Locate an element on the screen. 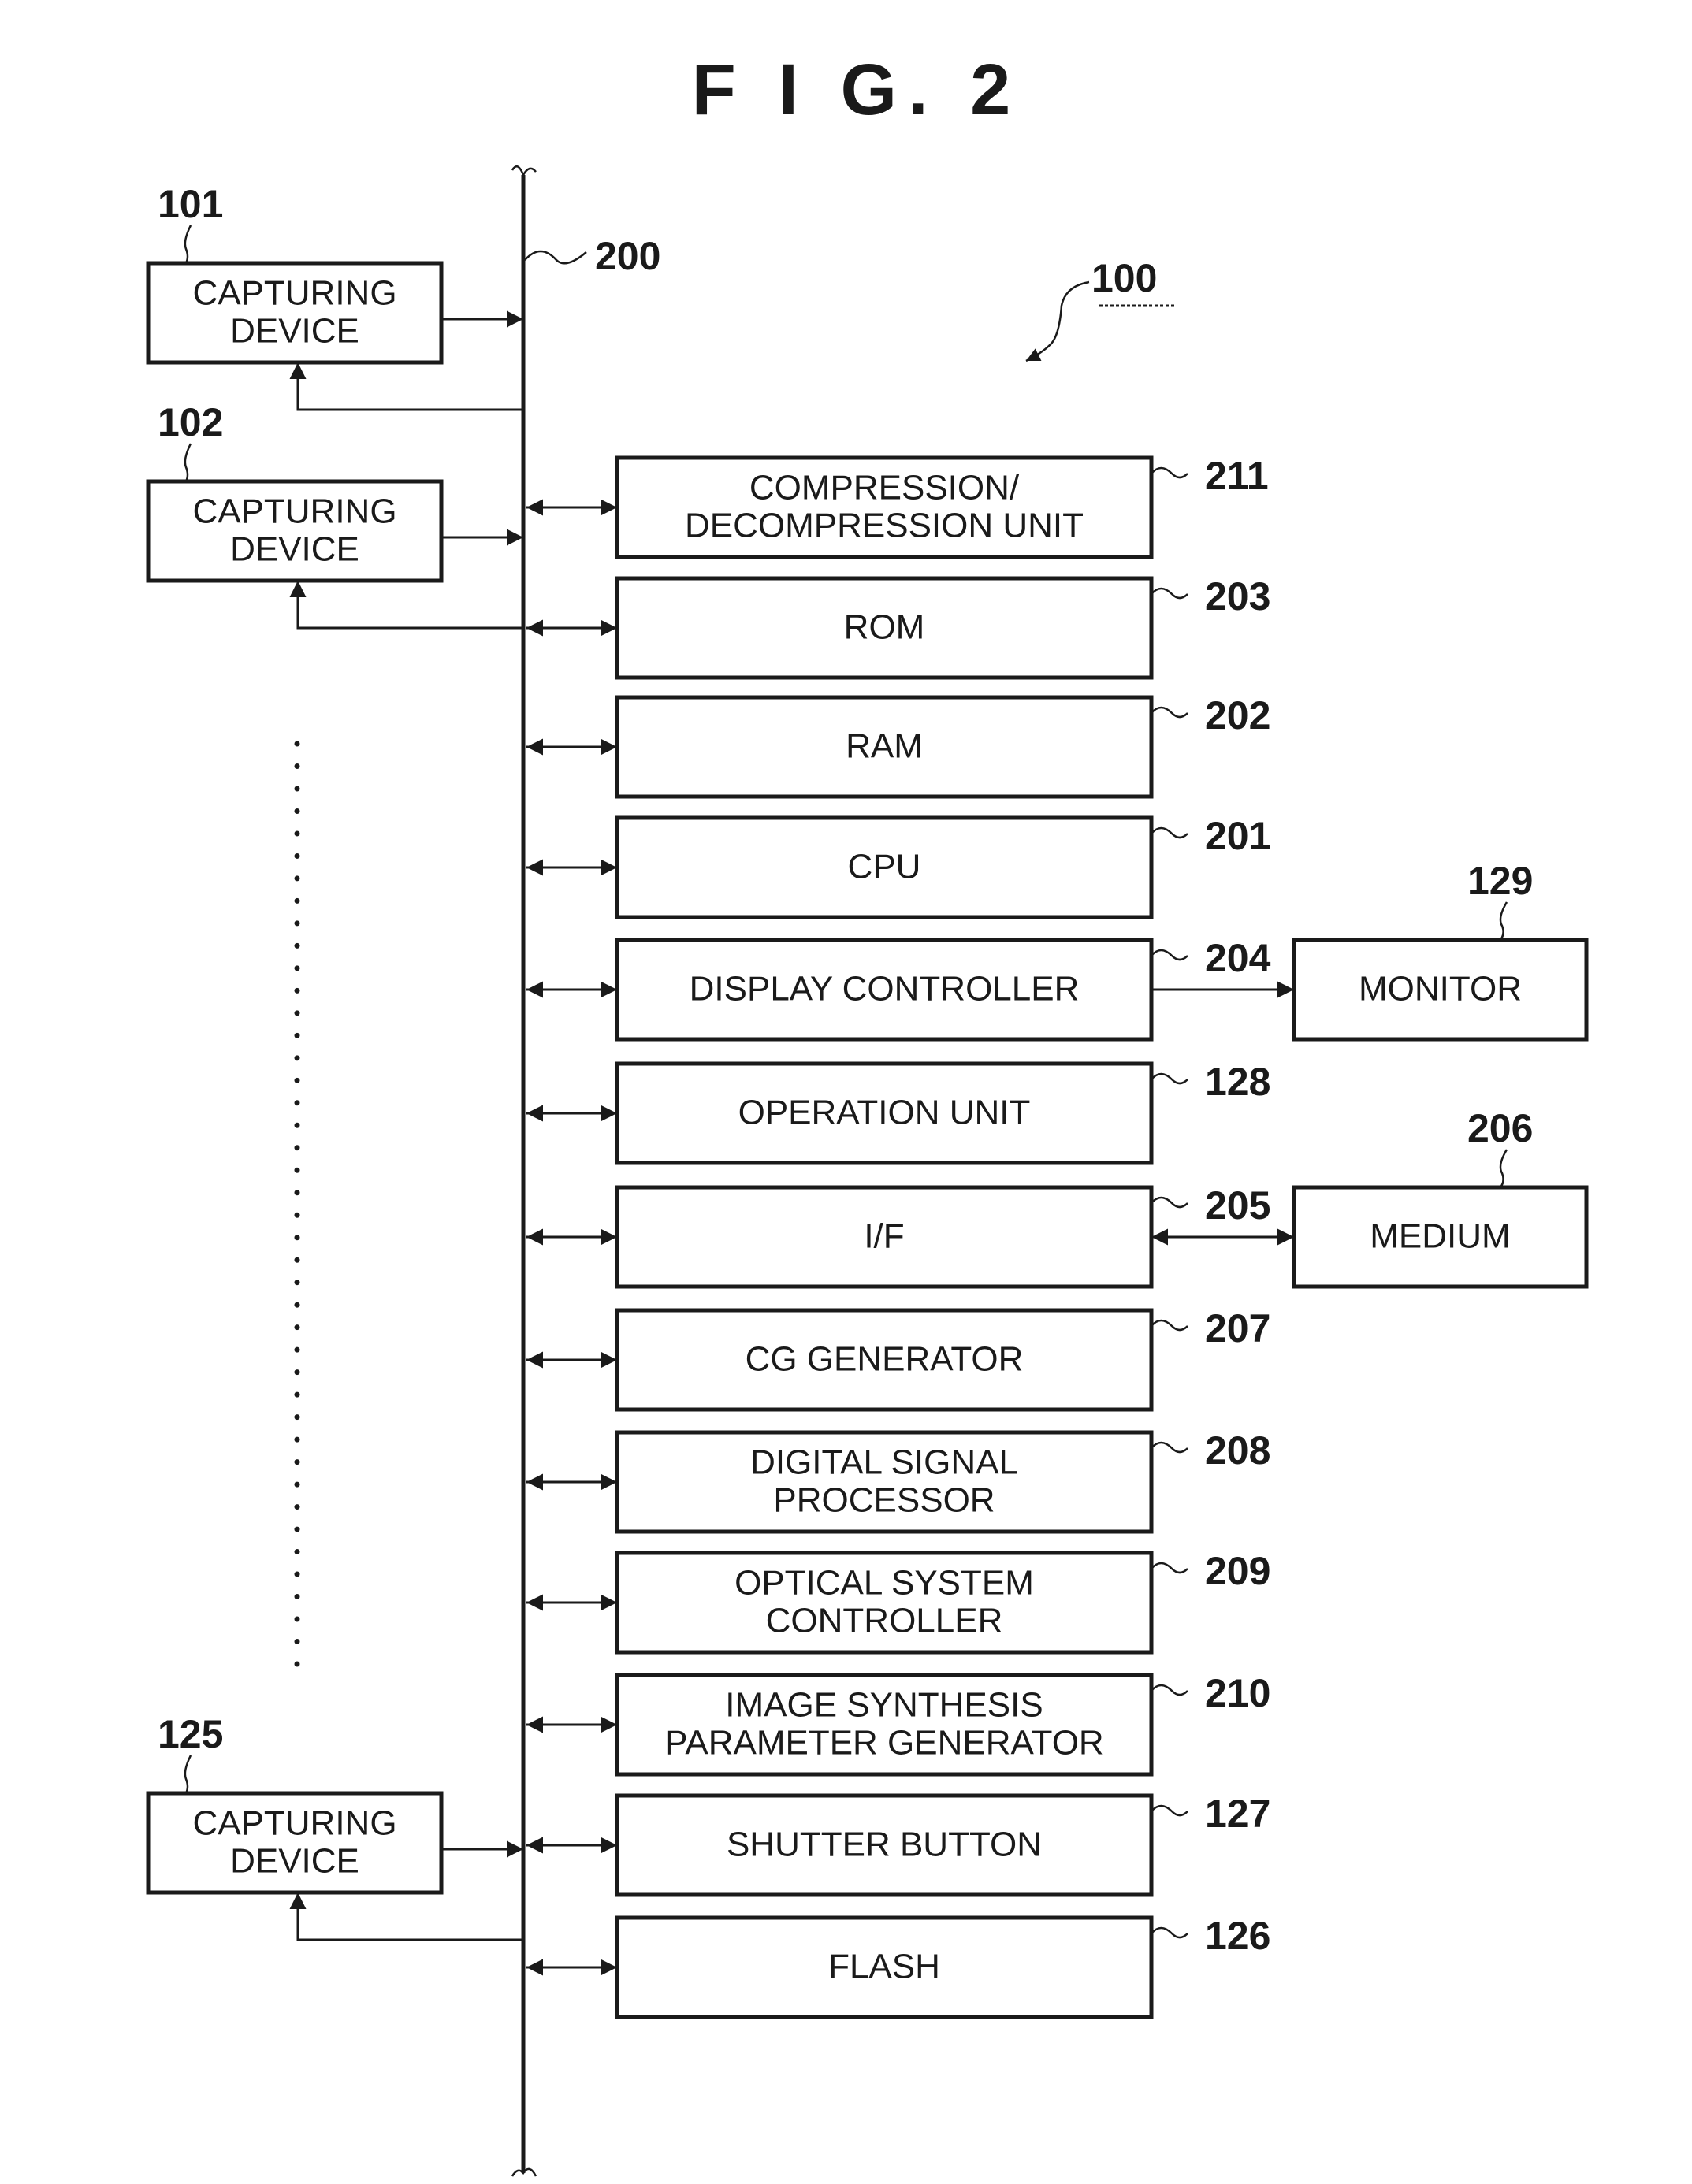 The width and height of the screenshot is (1692, 2184). unit-208-label-line: PROCESSOR is located at coordinates (884, 1500).